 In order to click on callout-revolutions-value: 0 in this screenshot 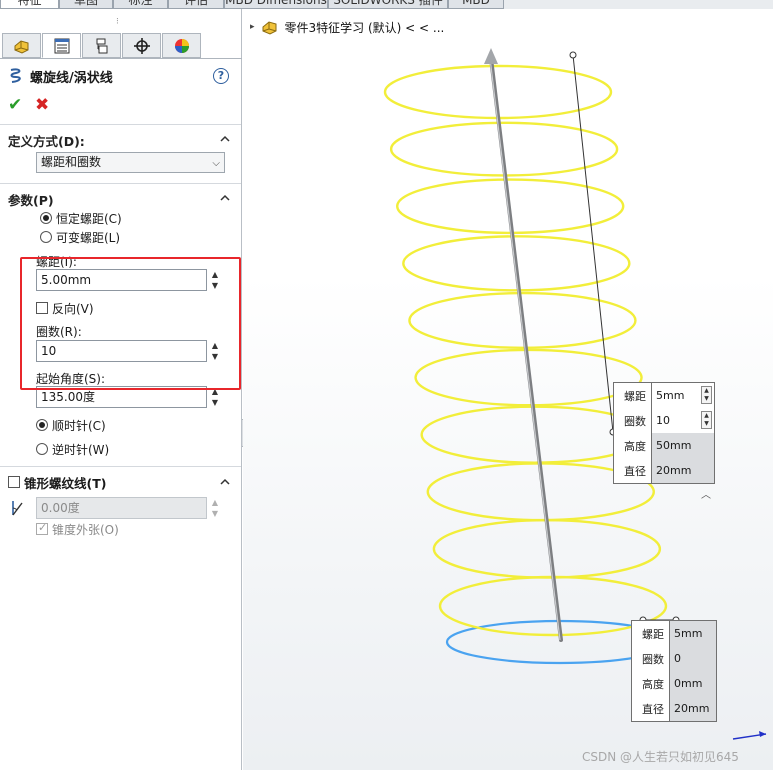, I will do `click(692, 658)`.